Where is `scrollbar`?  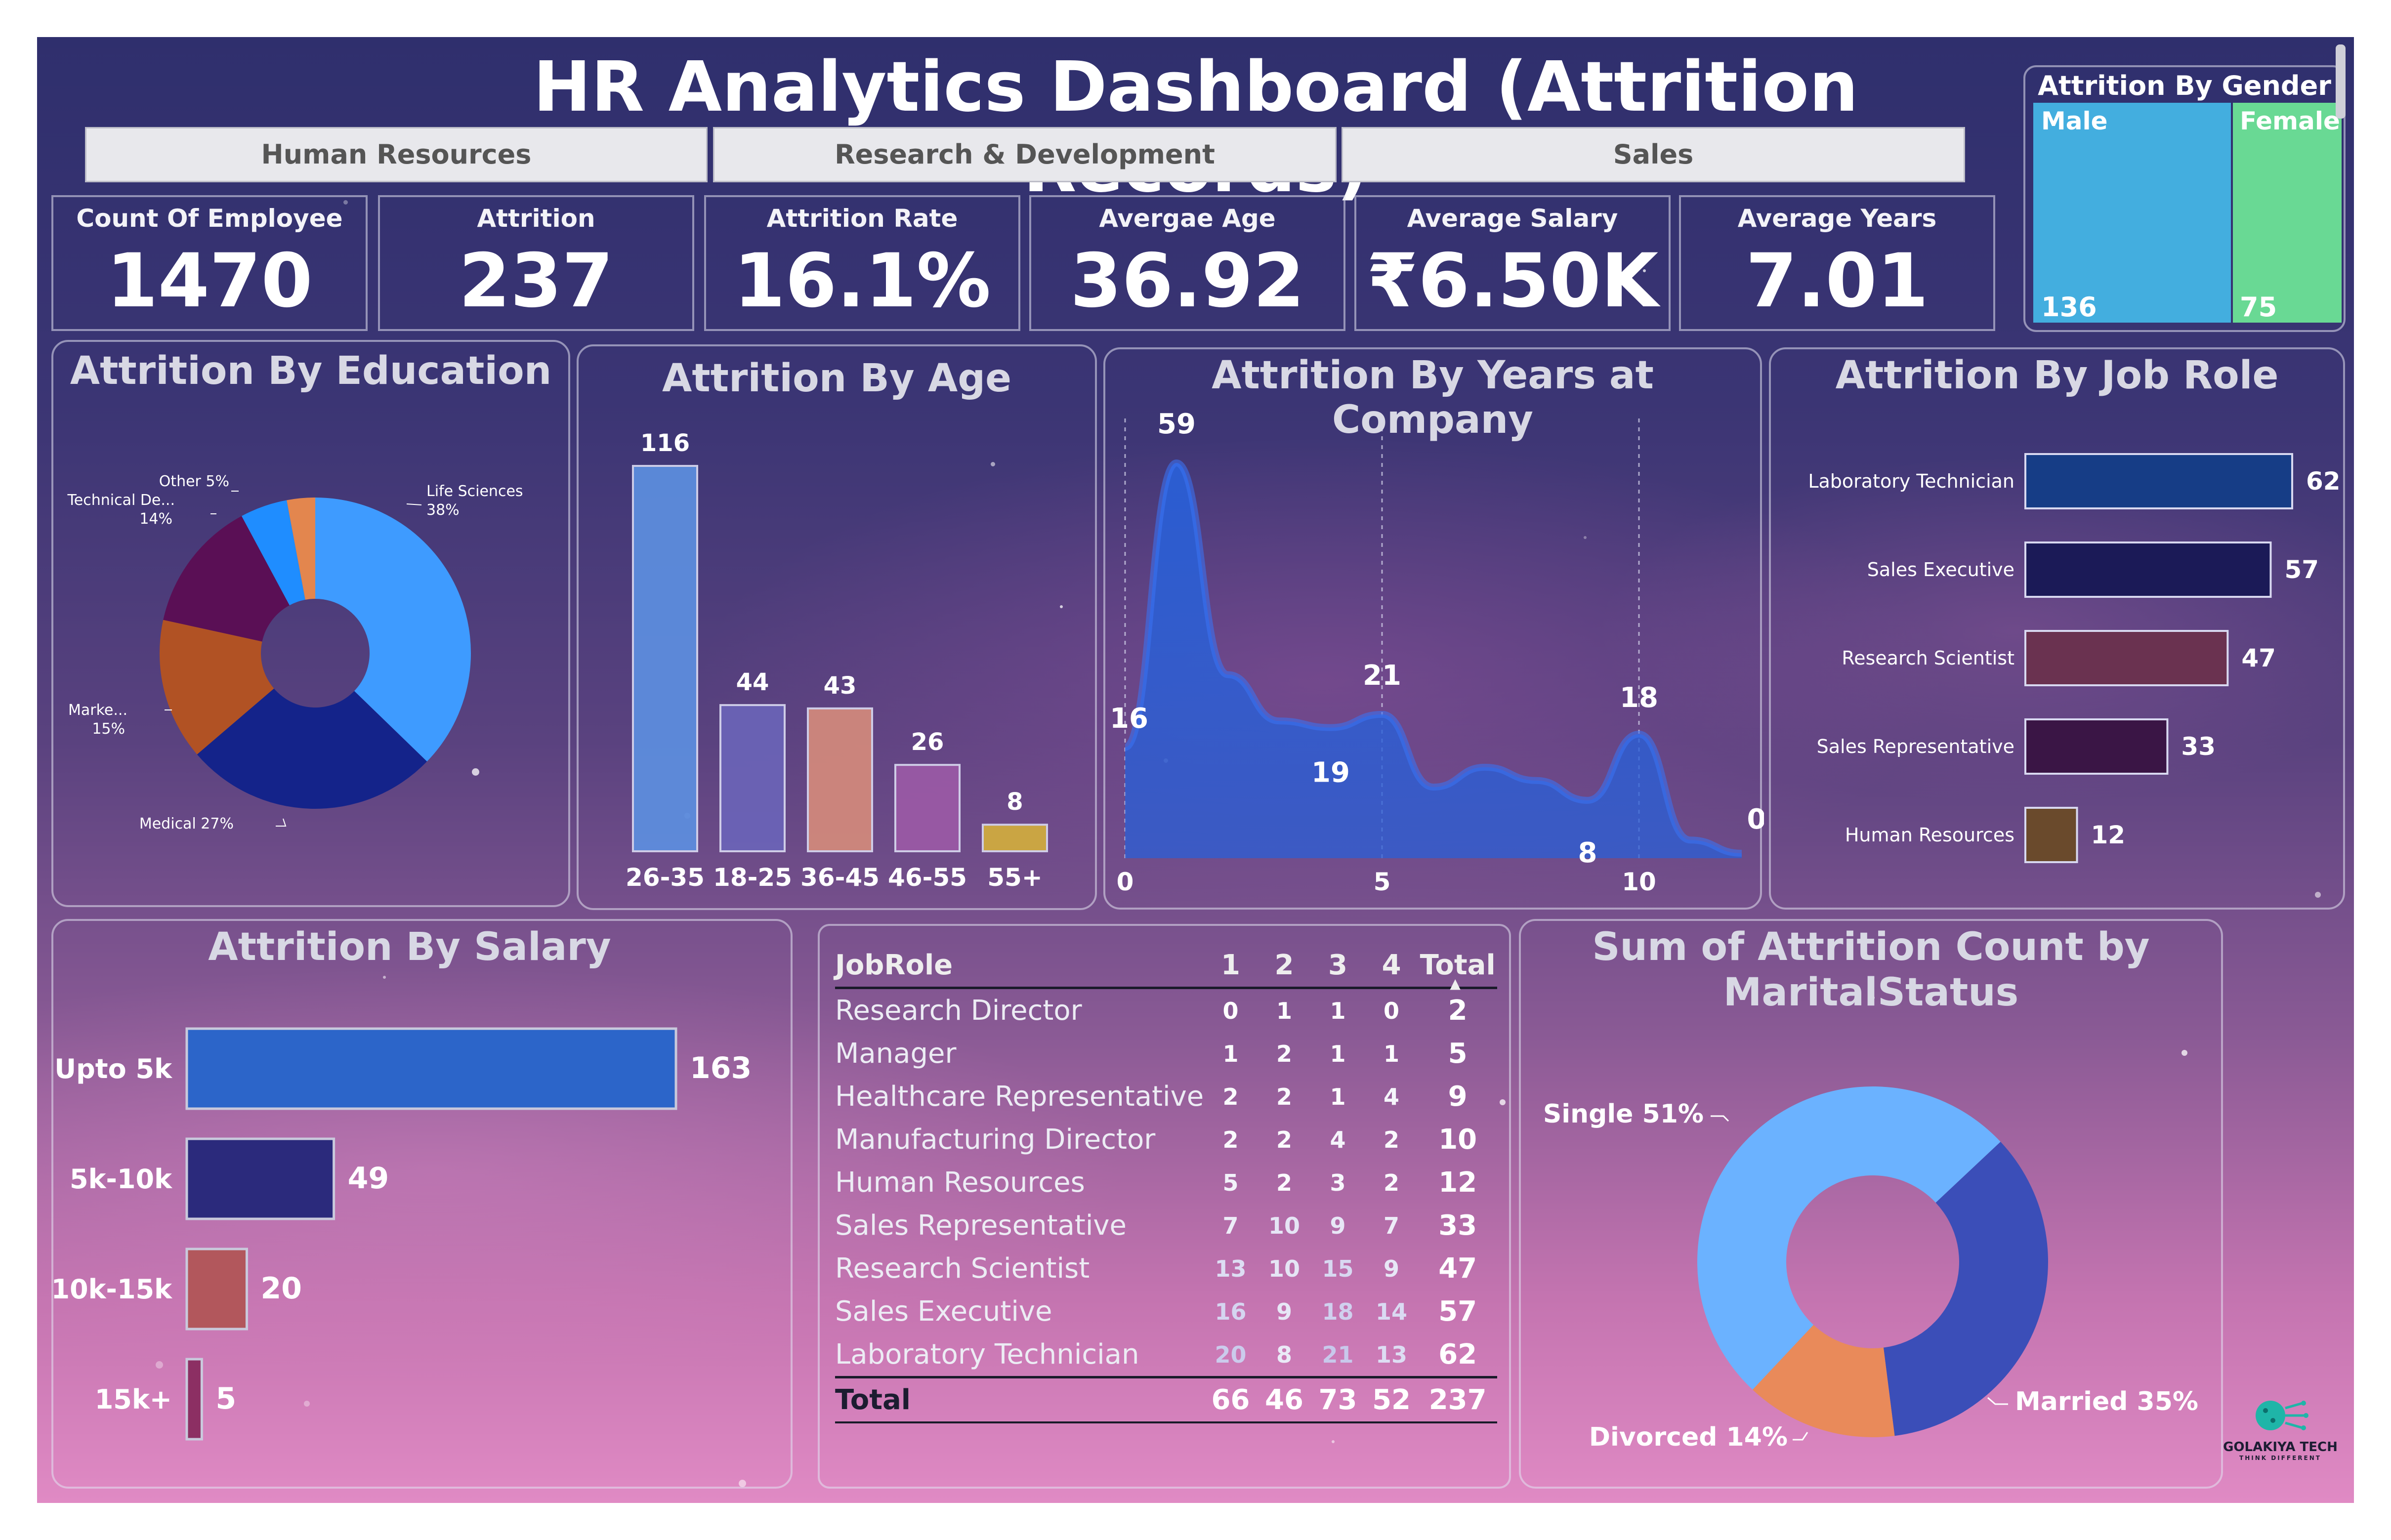 scrollbar is located at coordinates (2341, 81).